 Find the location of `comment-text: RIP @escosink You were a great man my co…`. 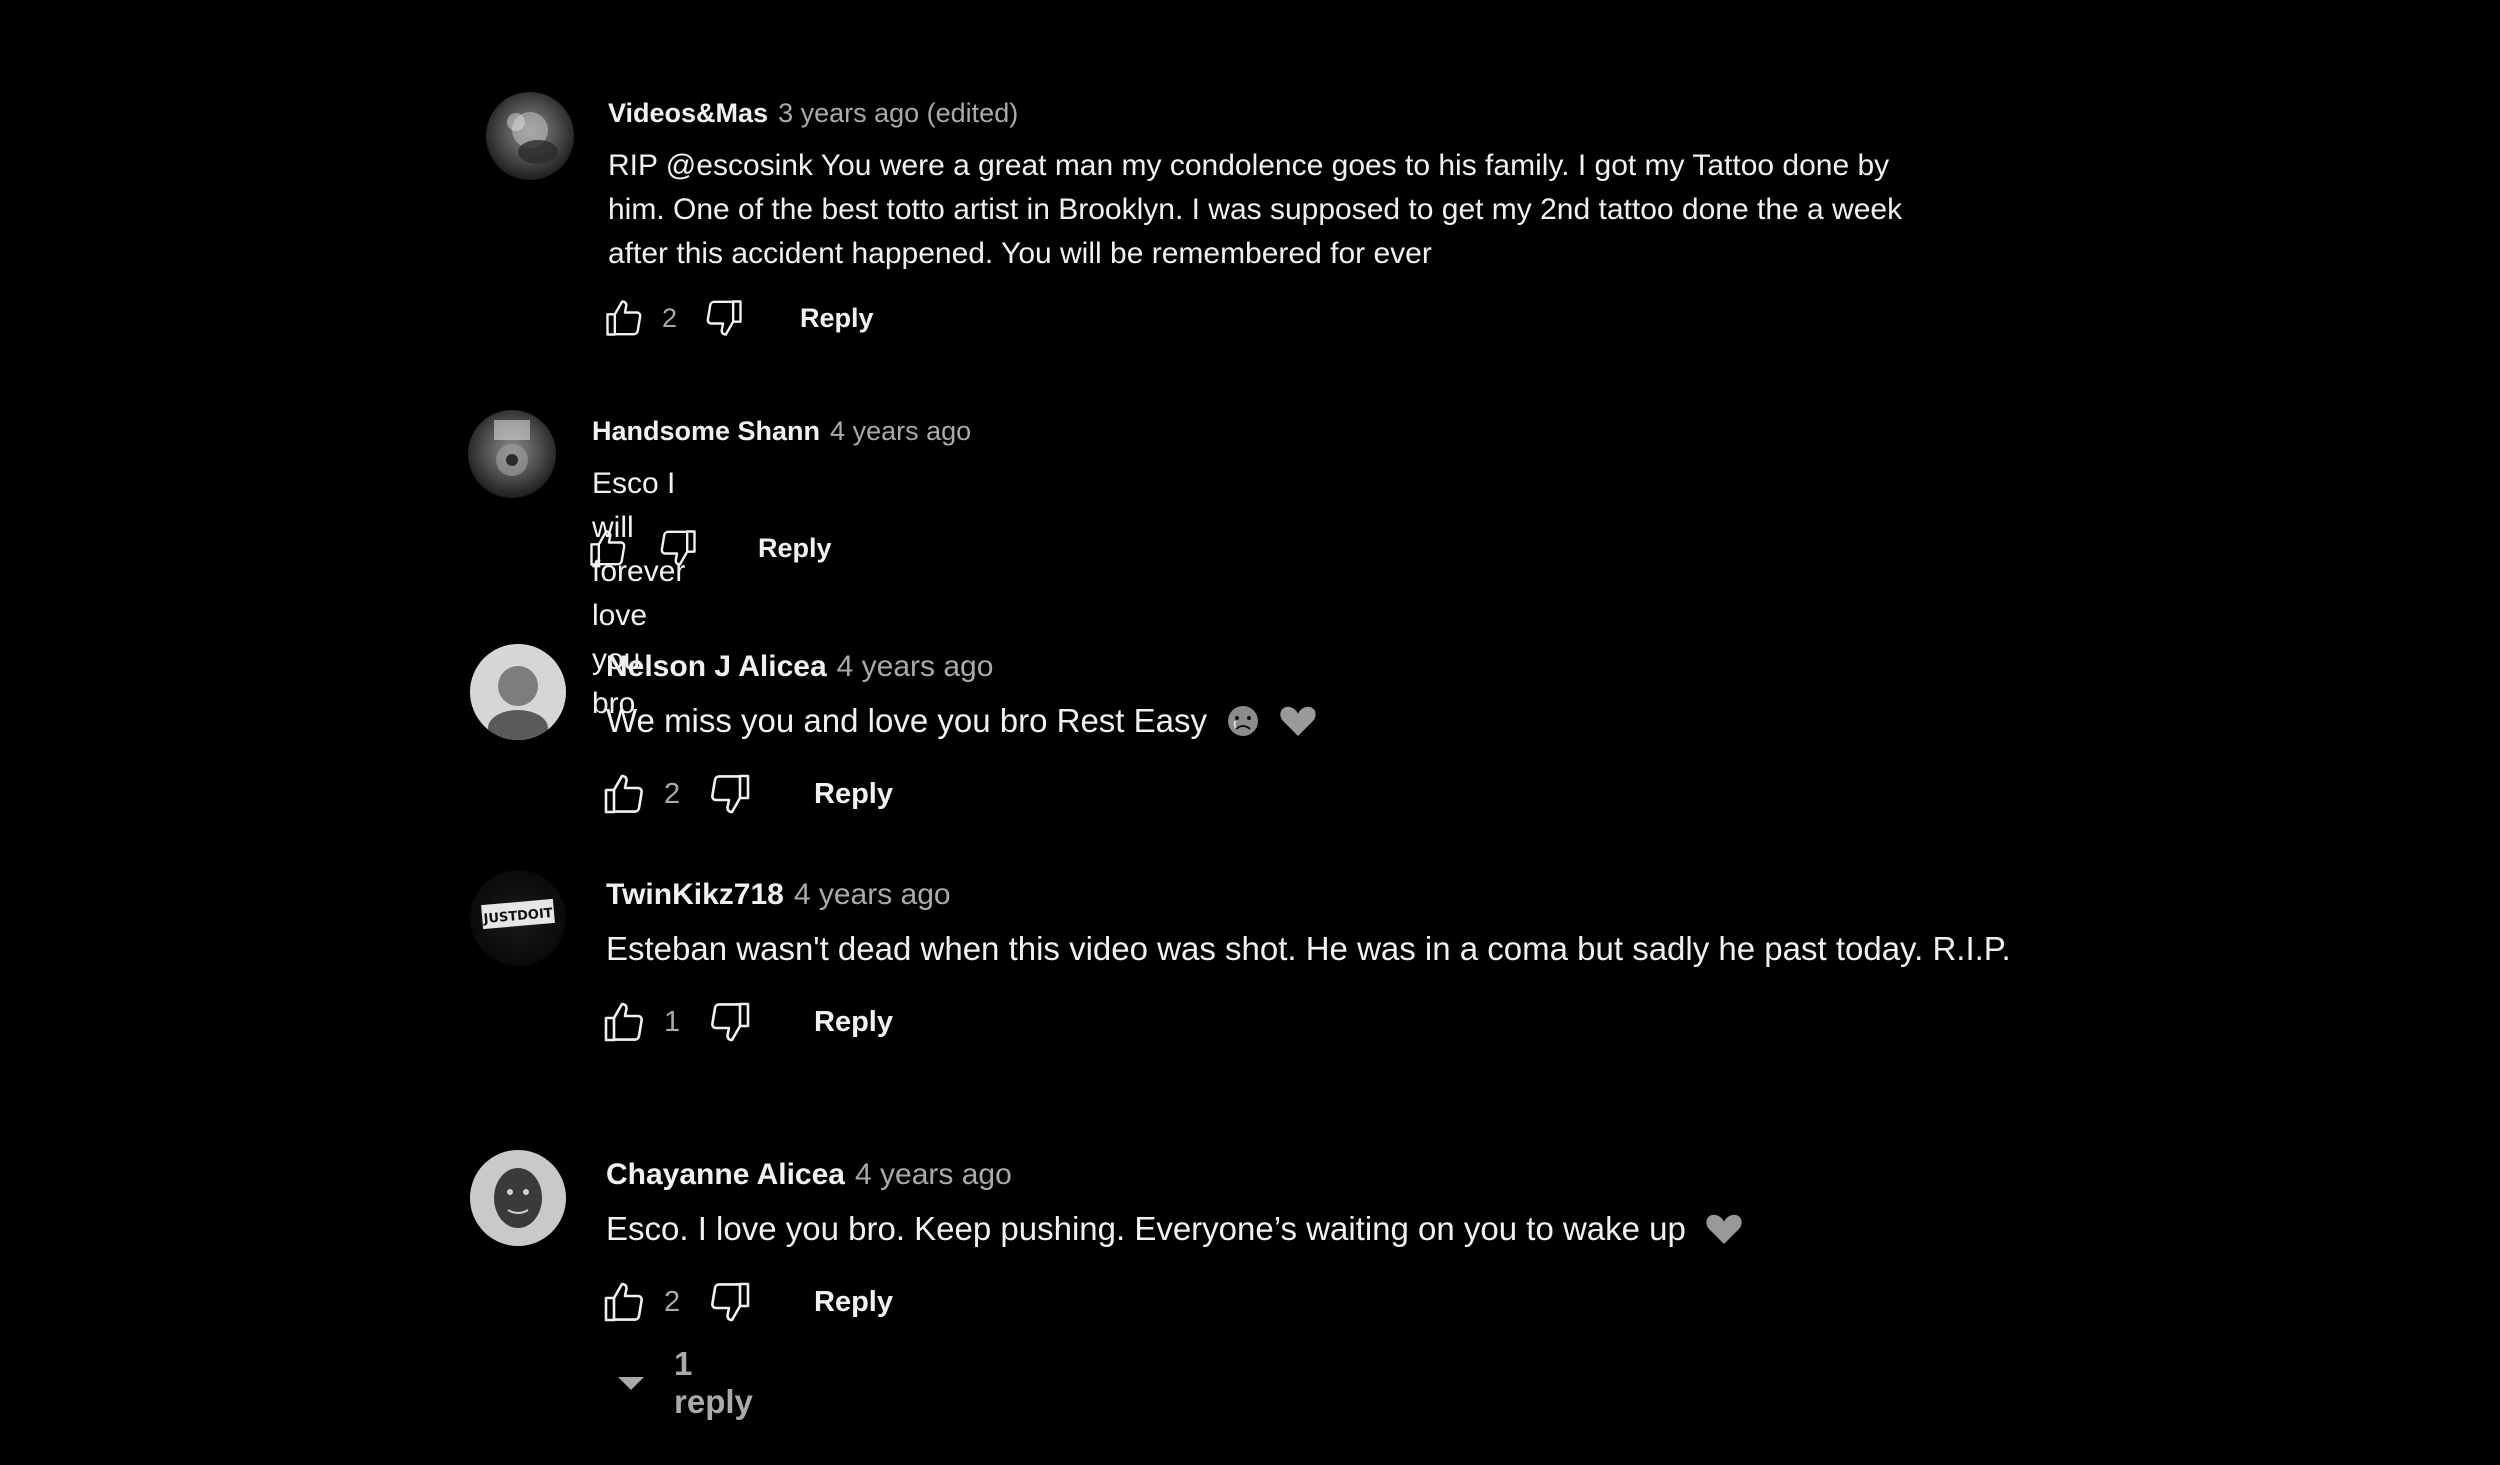

comment-text: RIP @escosink You were a great man my co… is located at coordinates (1308, 210).